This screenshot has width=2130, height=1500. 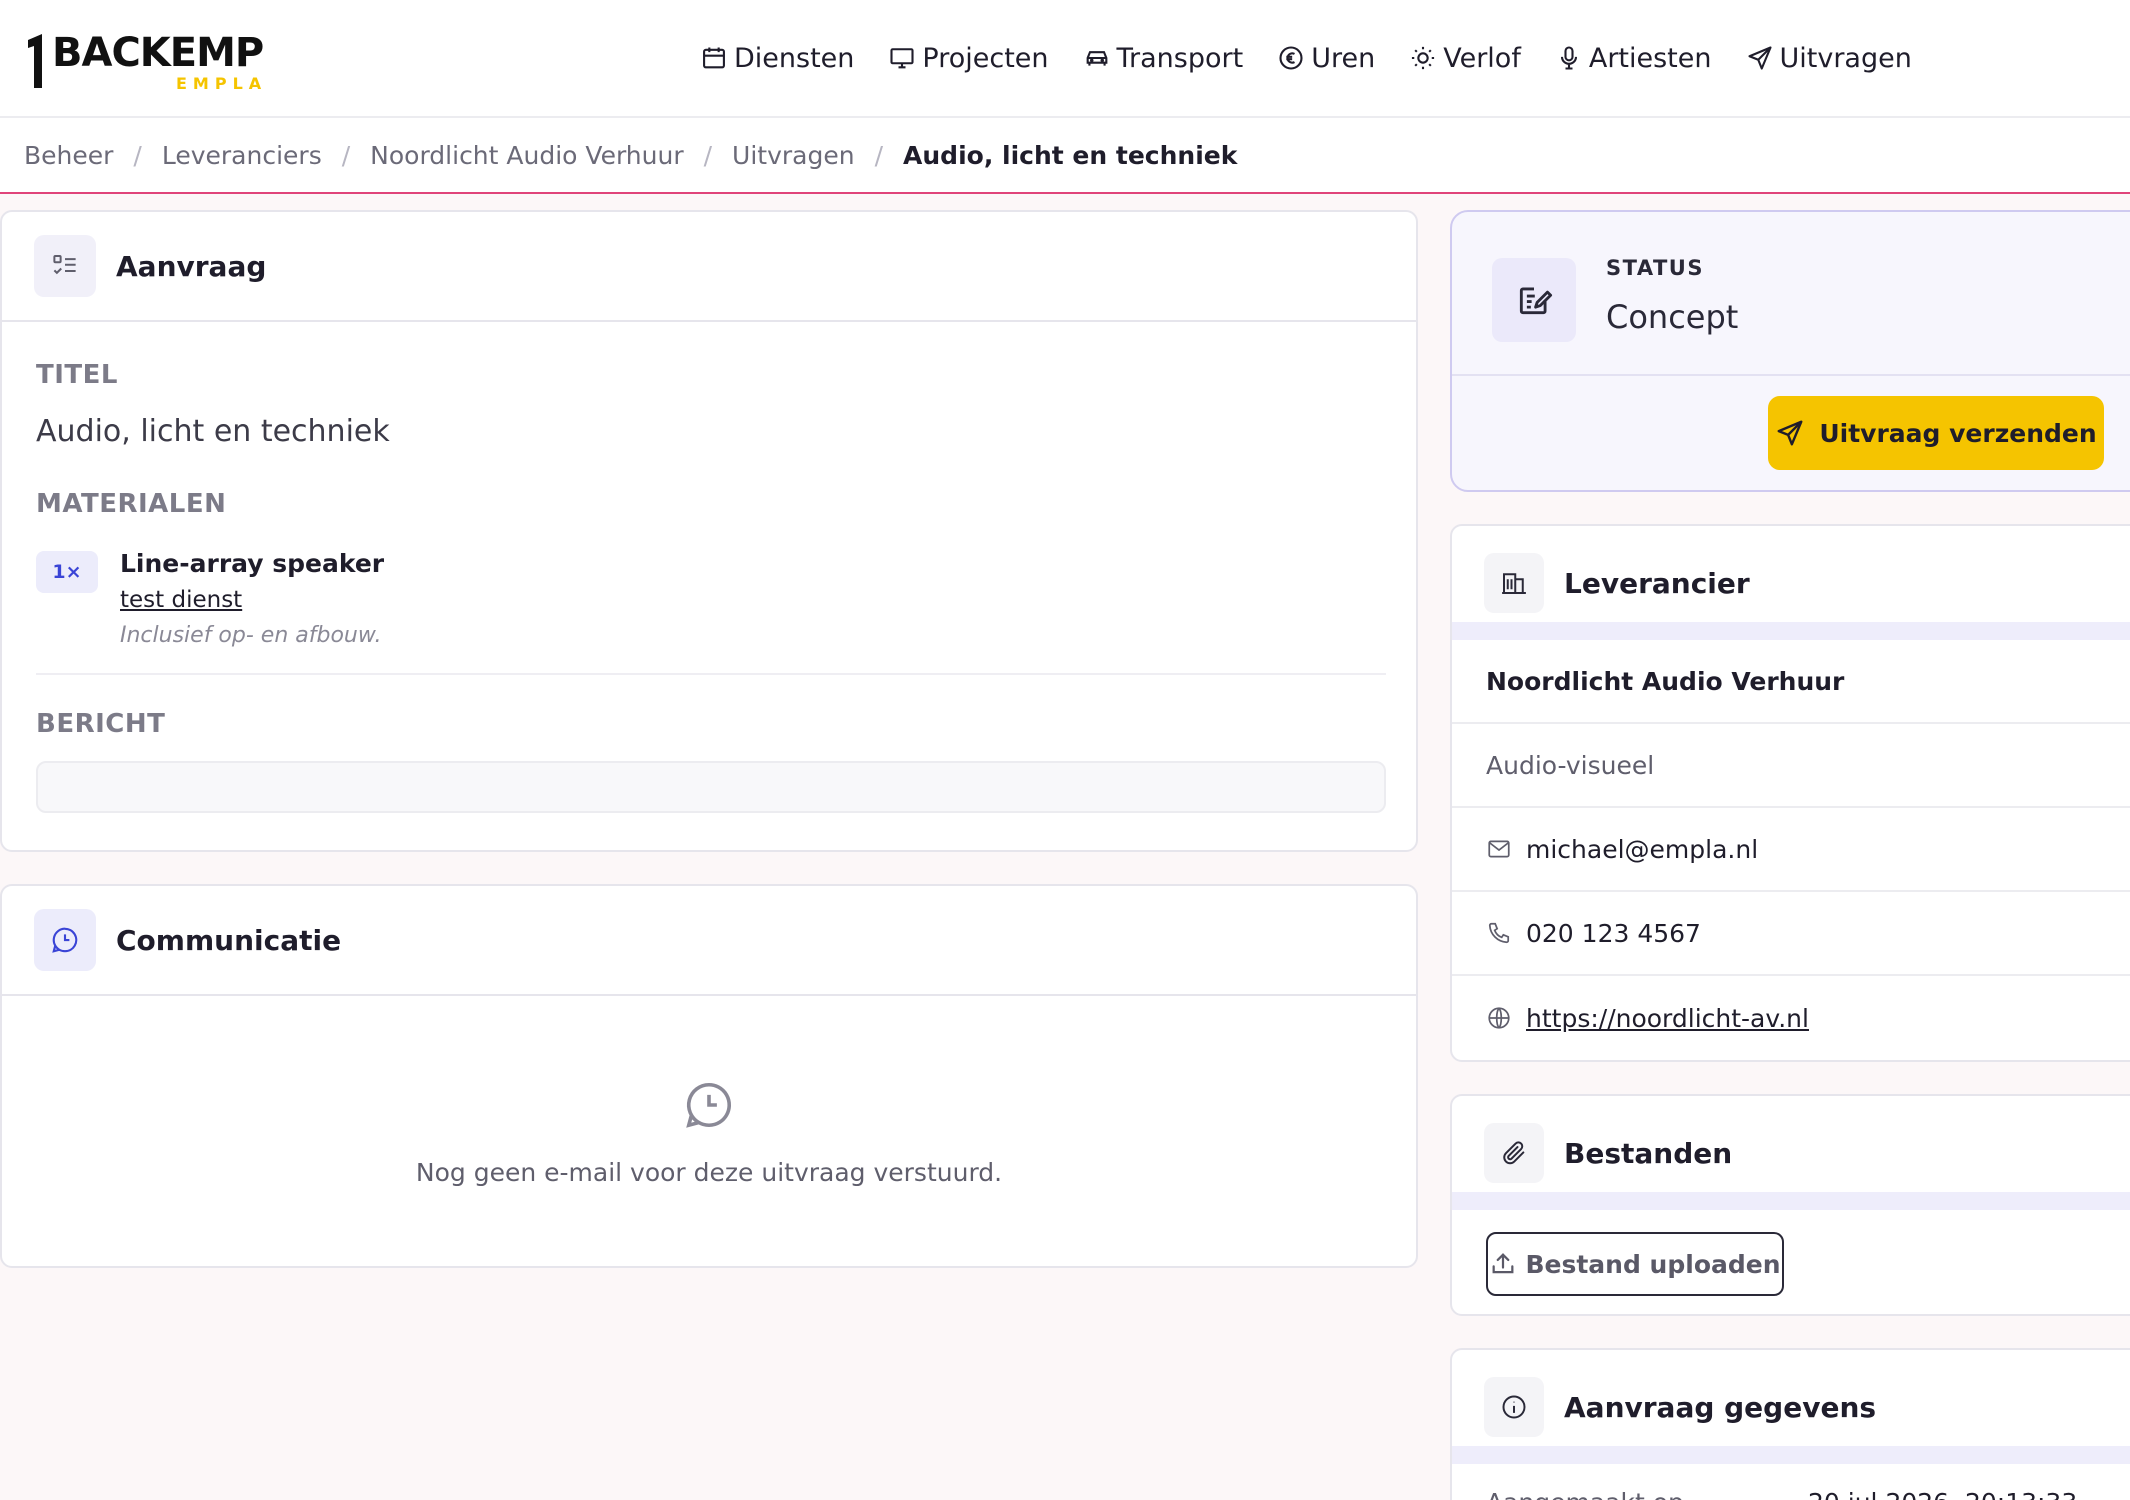 I want to click on nav-label: Artiesten, so click(x=1650, y=58).